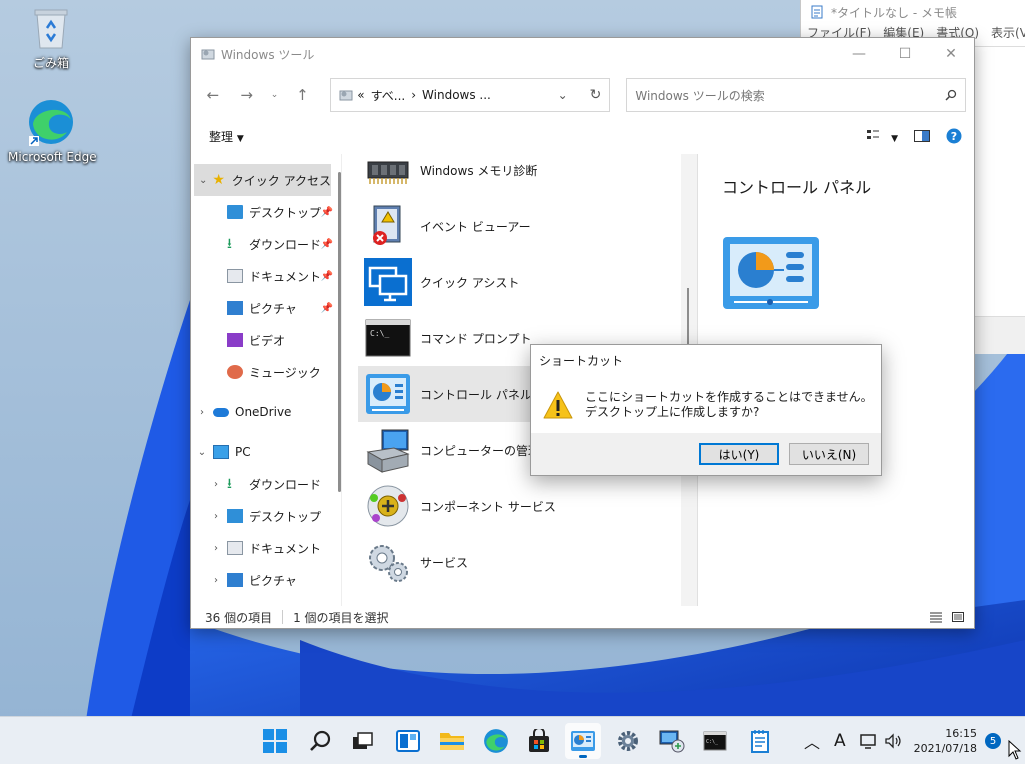 This screenshot has height=764, width=1025. Describe the element at coordinates (266, 308) in the screenshot. I see `nav-pictures: ピクチャ 📌` at that location.